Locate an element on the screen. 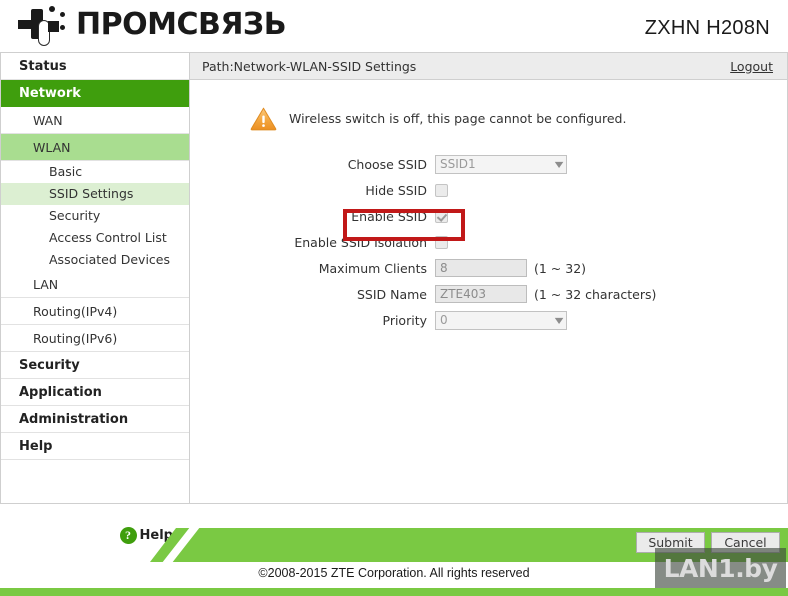 Image resolution: width=788 pixels, height=596 pixels. hide-ssid-checkbox is located at coordinates (441, 190).